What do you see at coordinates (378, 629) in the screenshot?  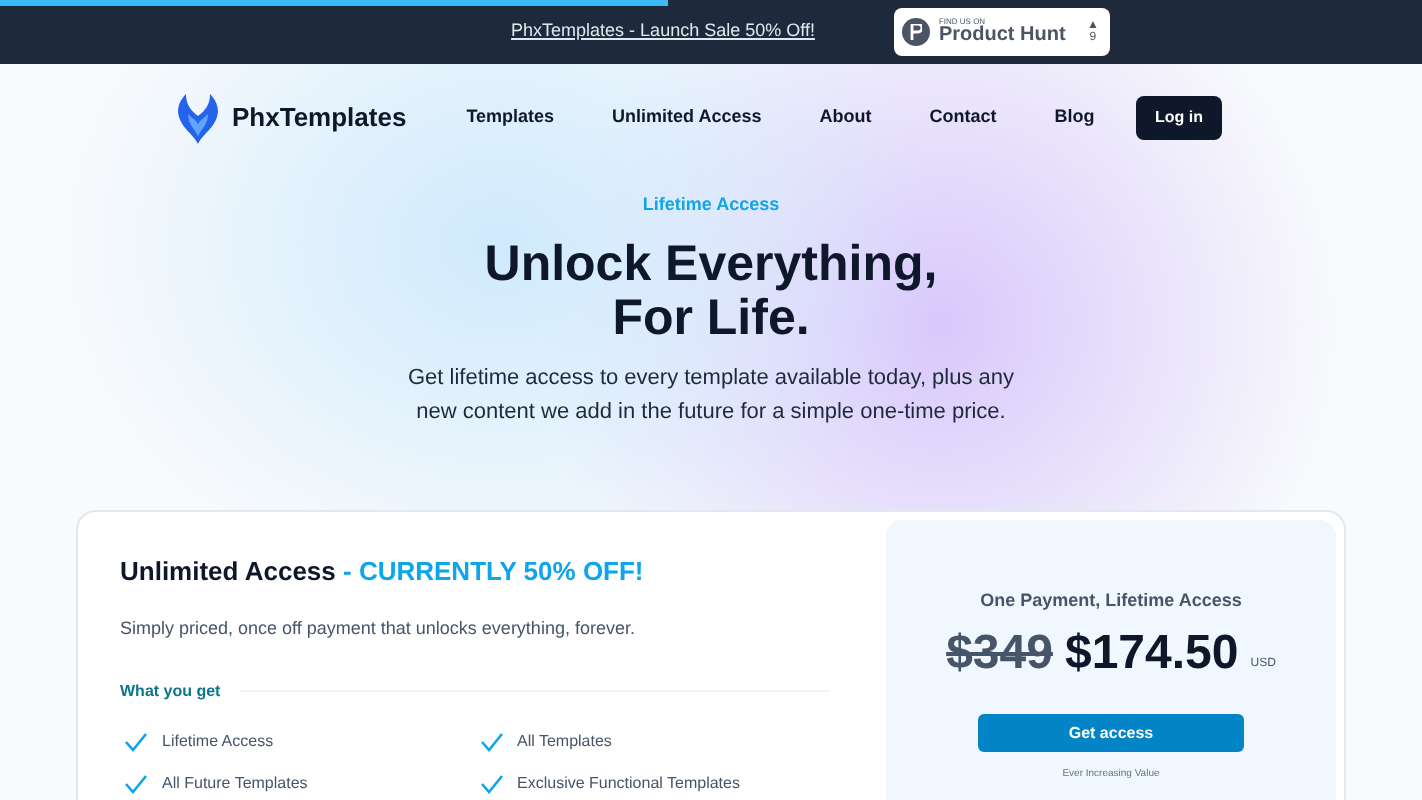 I see `pricing-description: Simply priced, once off payment that unlocks everything, forever.` at bounding box center [378, 629].